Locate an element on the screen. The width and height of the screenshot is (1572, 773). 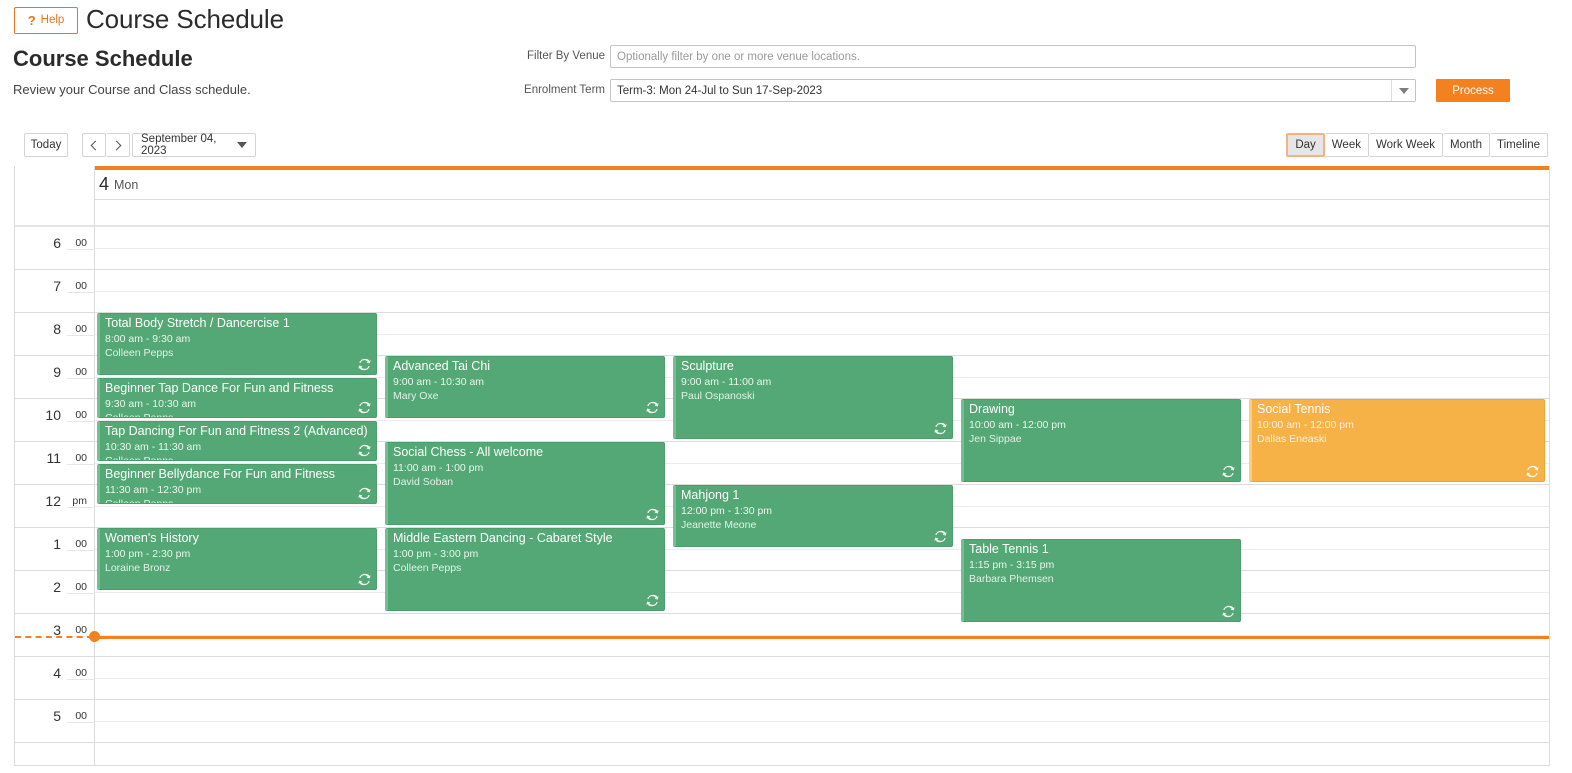
event-title: Social Chess - All welcome is located at coordinates (468, 452).